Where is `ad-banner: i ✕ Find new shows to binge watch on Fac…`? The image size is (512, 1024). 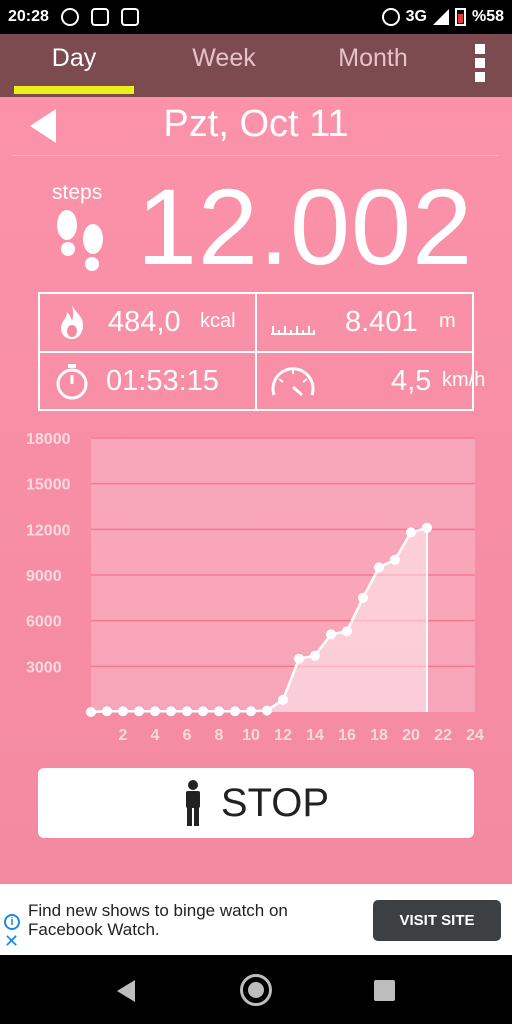 ad-banner: i ✕ Find new shows to binge watch on Fac… is located at coordinates (256, 919).